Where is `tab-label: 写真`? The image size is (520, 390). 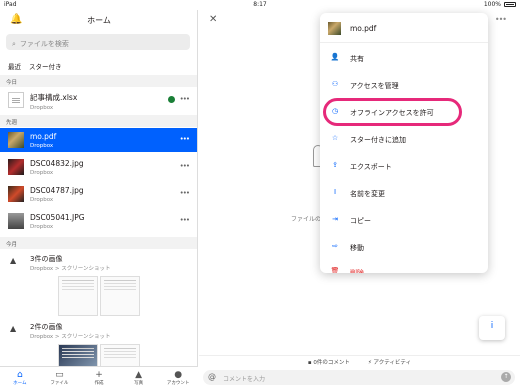 tab-label: 写真 is located at coordinates (139, 383).